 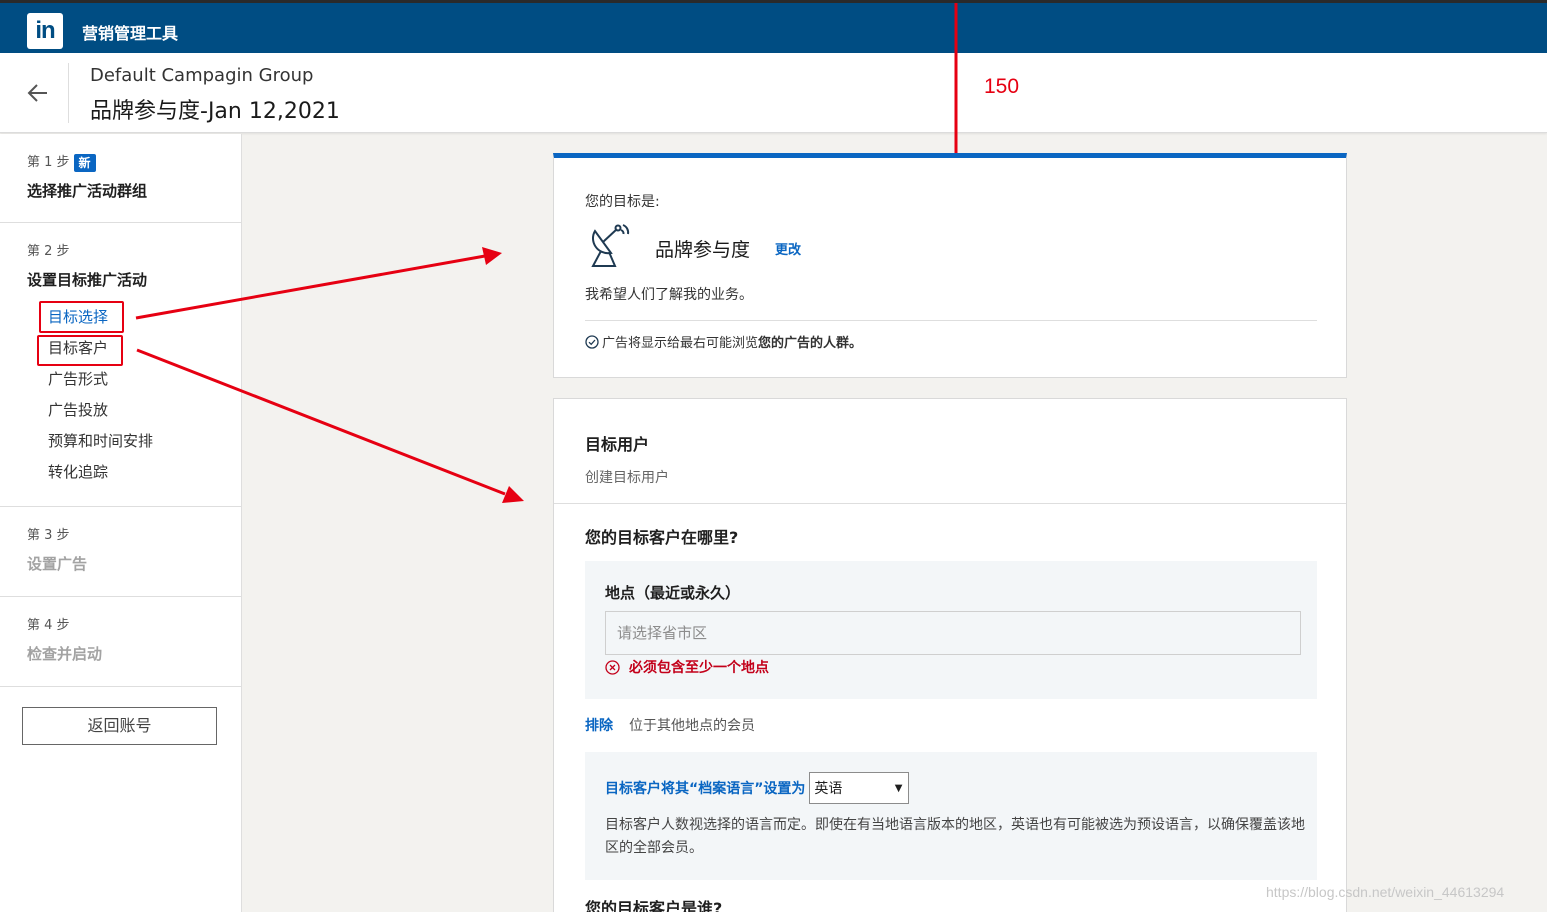 I want to click on annotation-box-objective, so click(x=81, y=317).